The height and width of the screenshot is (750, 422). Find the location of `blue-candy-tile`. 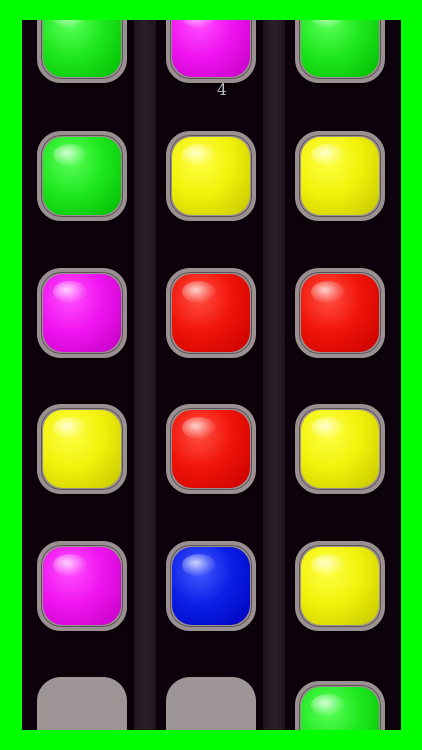

blue-candy-tile is located at coordinates (211, 586).